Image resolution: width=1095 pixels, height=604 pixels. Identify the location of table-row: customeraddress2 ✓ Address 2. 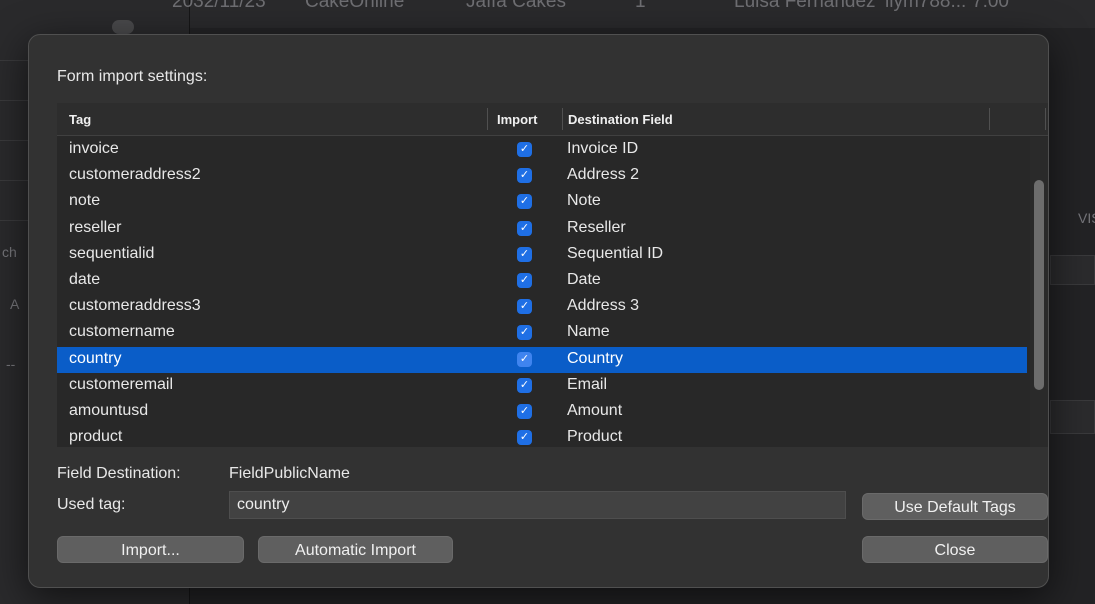
(542, 176).